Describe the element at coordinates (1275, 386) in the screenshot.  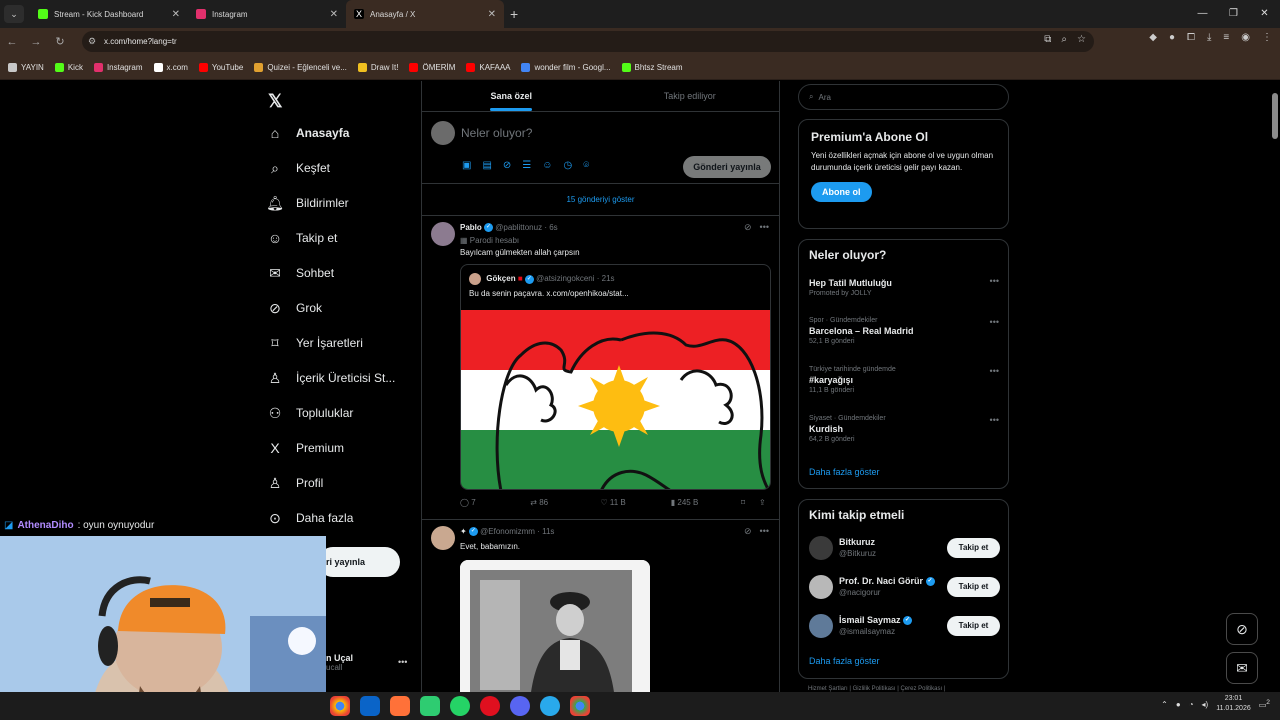
I see `scrollbar` at that location.